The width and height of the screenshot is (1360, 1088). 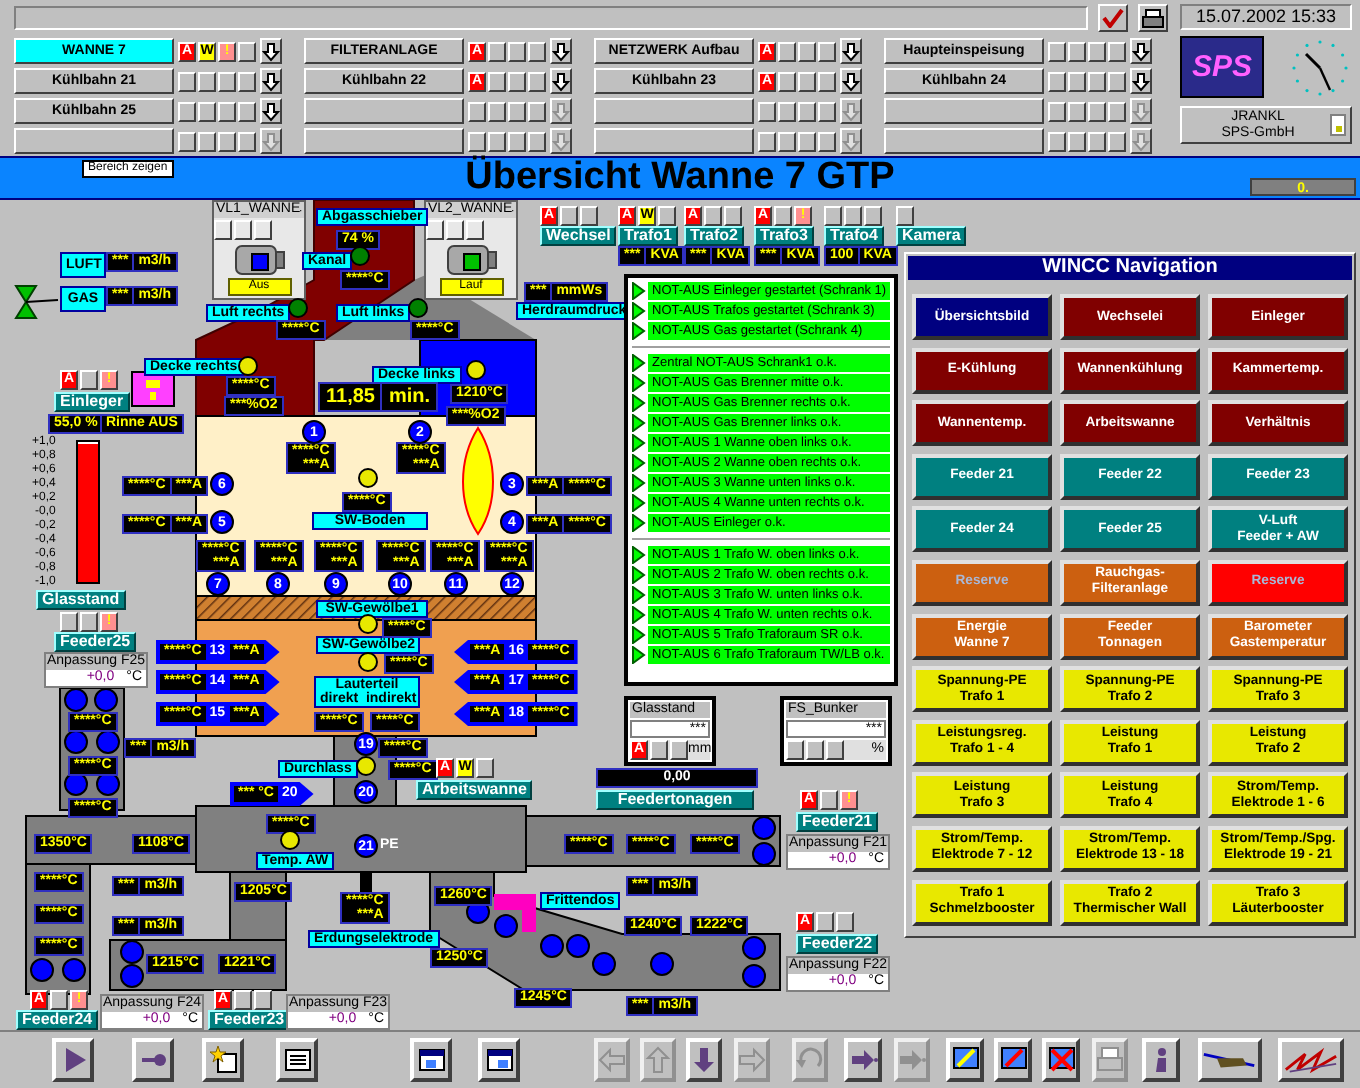 What do you see at coordinates (837, 822) in the screenshot?
I see `unit-button: Feeder21` at bounding box center [837, 822].